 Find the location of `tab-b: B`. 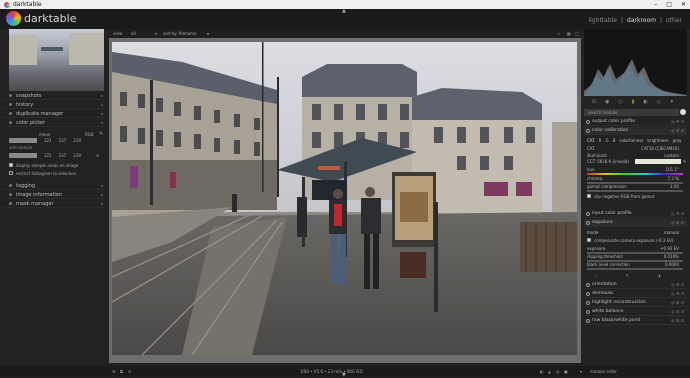

tab-b: B is located at coordinates (614, 140).